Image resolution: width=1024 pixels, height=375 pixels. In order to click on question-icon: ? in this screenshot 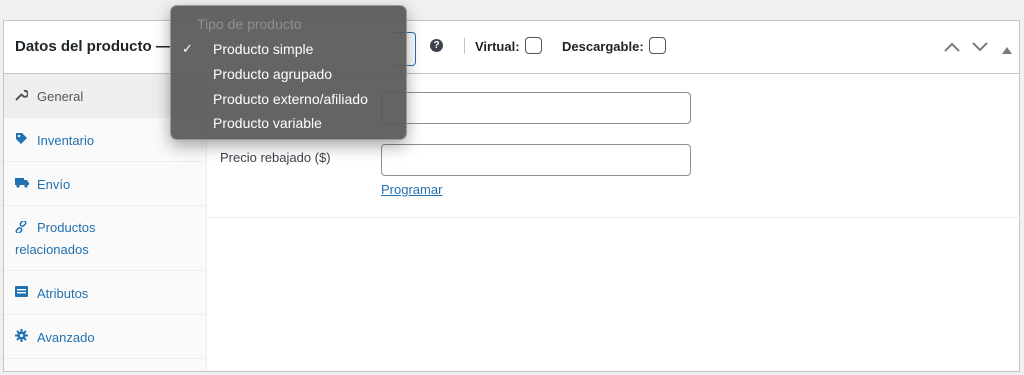, I will do `click(436, 45)`.